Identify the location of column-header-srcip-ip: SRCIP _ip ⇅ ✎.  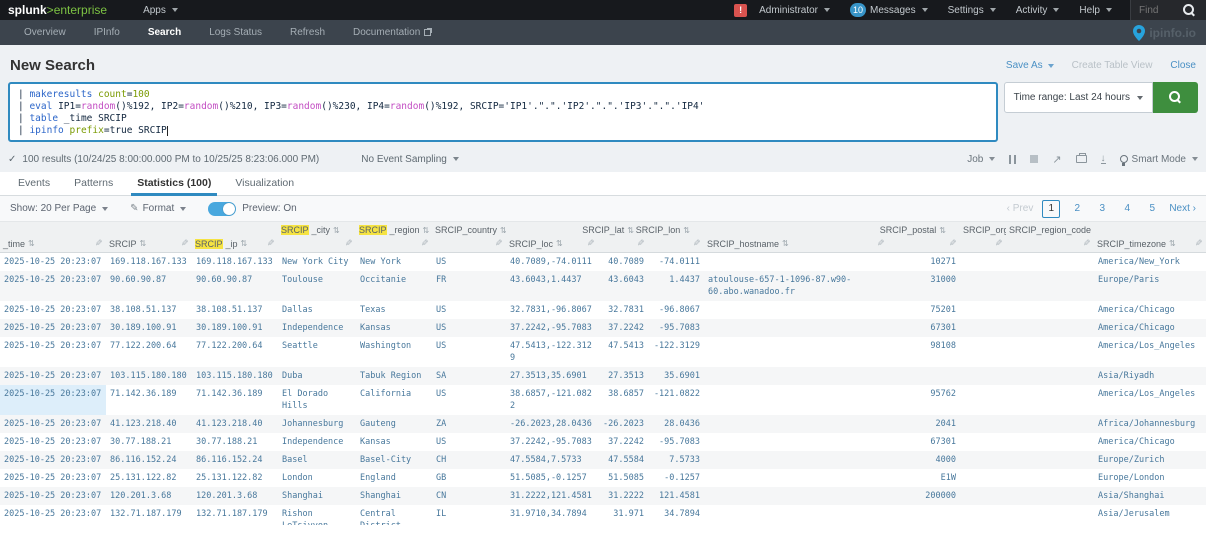
(235, 237).